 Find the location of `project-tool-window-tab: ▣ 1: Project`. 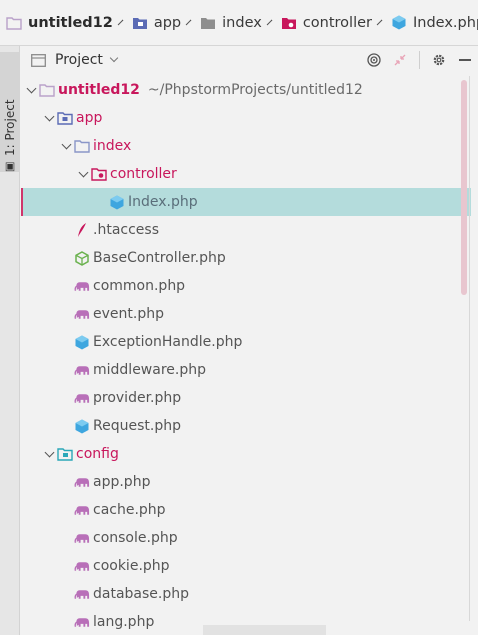

project-tool-window-tab: ▣ 1: Project is located at coordinates (10, 113).